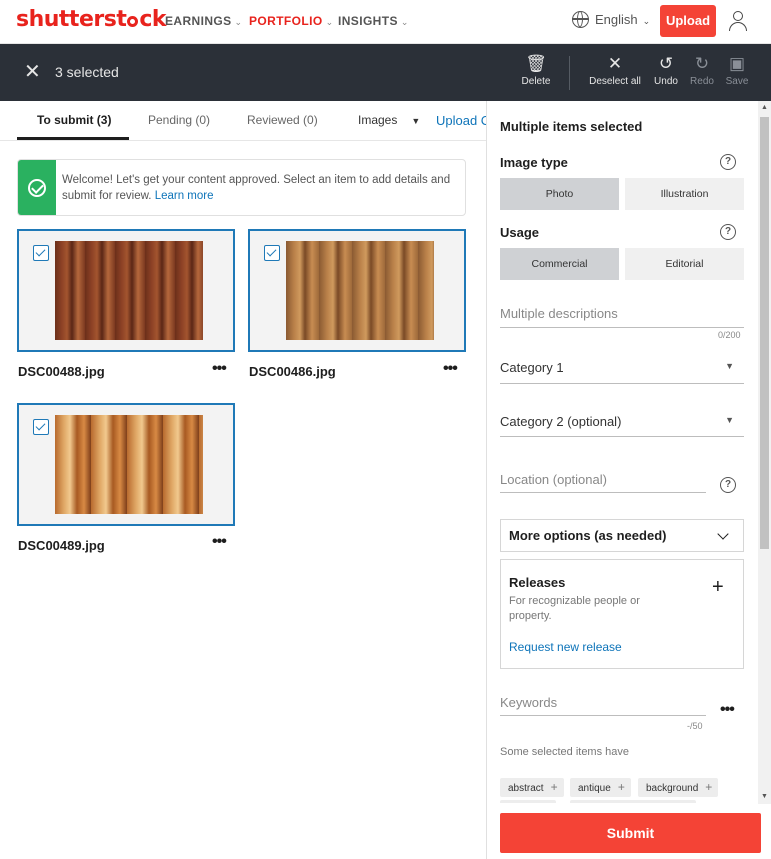 The height and width of the screenshot is (859, 771). I want to click on keywords-input: Keywords, so click(603, 705).